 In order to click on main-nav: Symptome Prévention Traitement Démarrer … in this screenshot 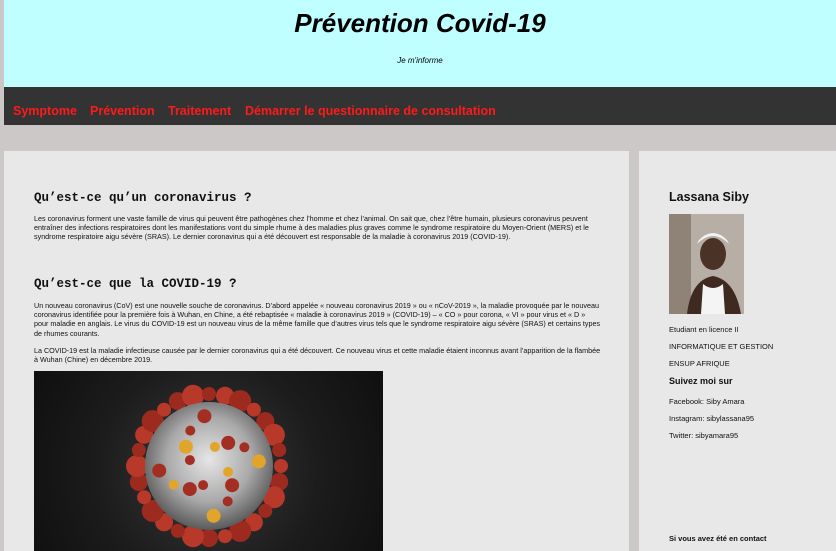, I will do `click(420, 106)`.